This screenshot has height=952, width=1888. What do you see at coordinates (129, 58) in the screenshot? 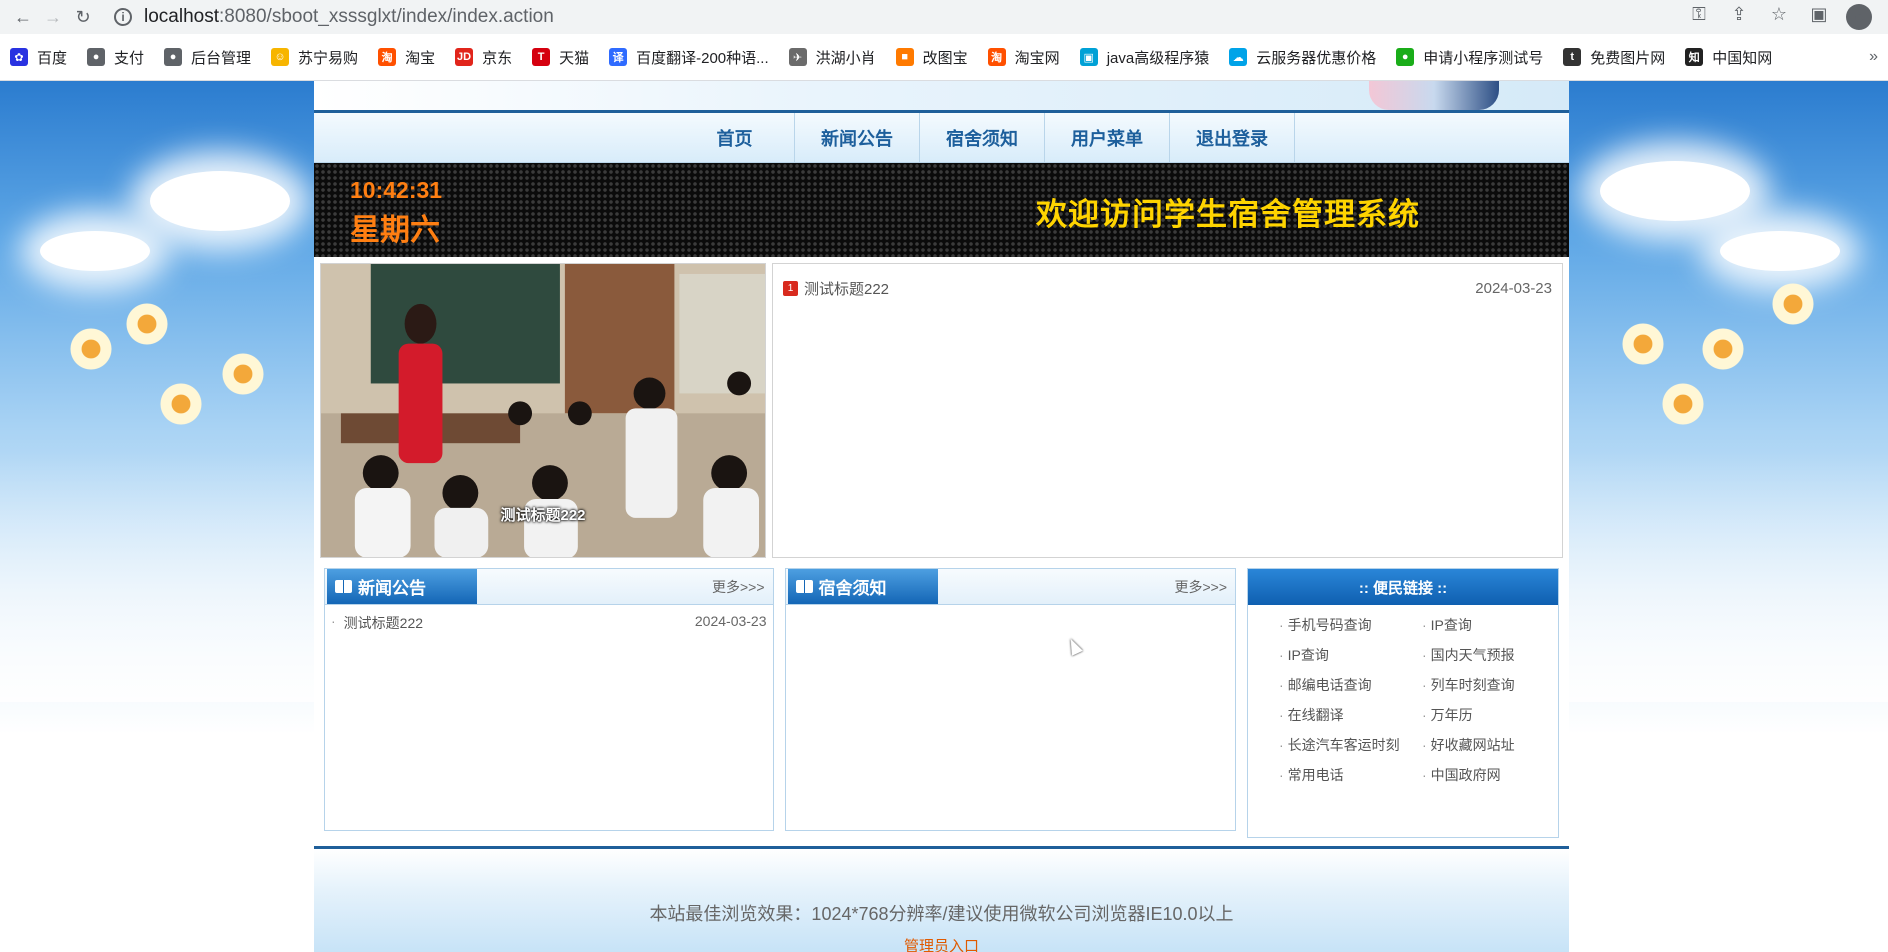
I see `bookmark-label: 支付` at bounding box center [129, 58].